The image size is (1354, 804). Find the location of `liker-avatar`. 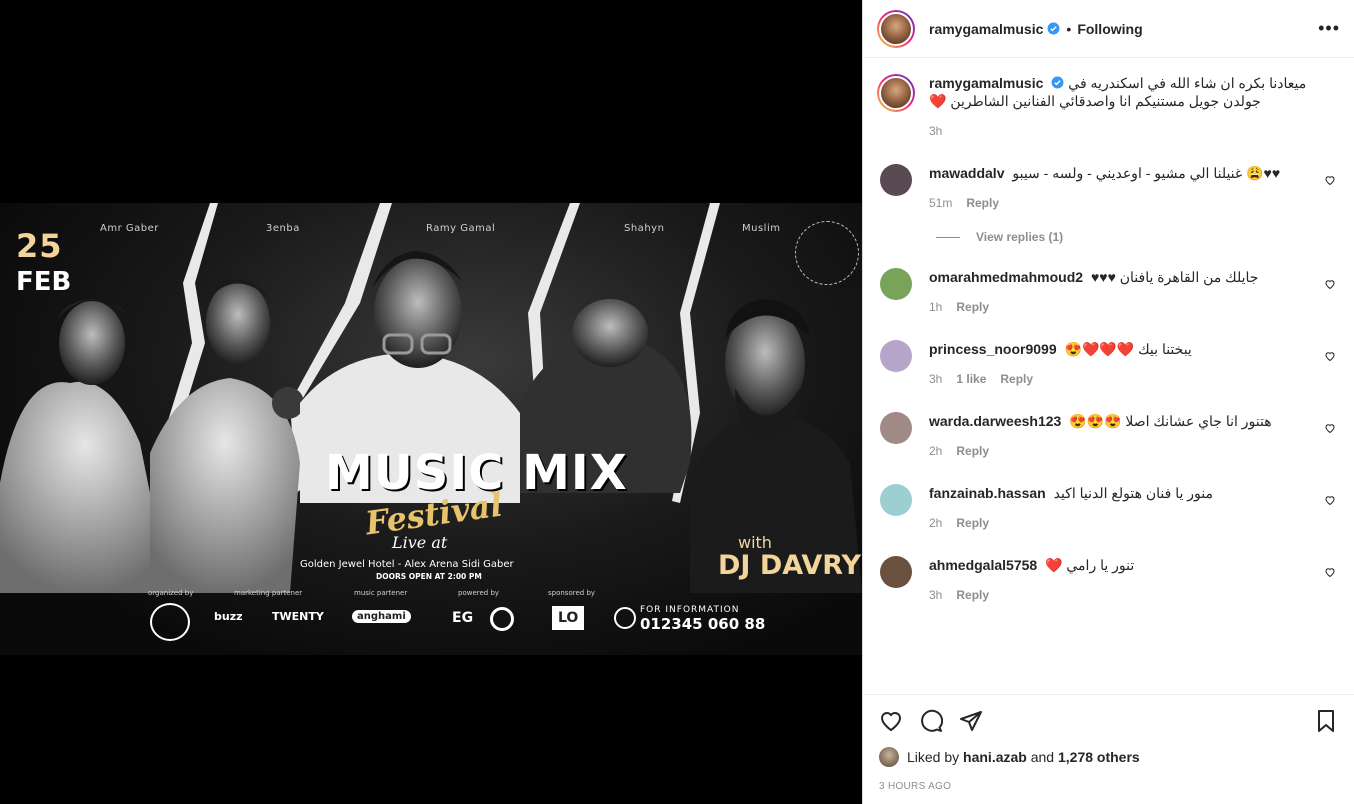

liker-avatar is located at coordinates (889, 757).